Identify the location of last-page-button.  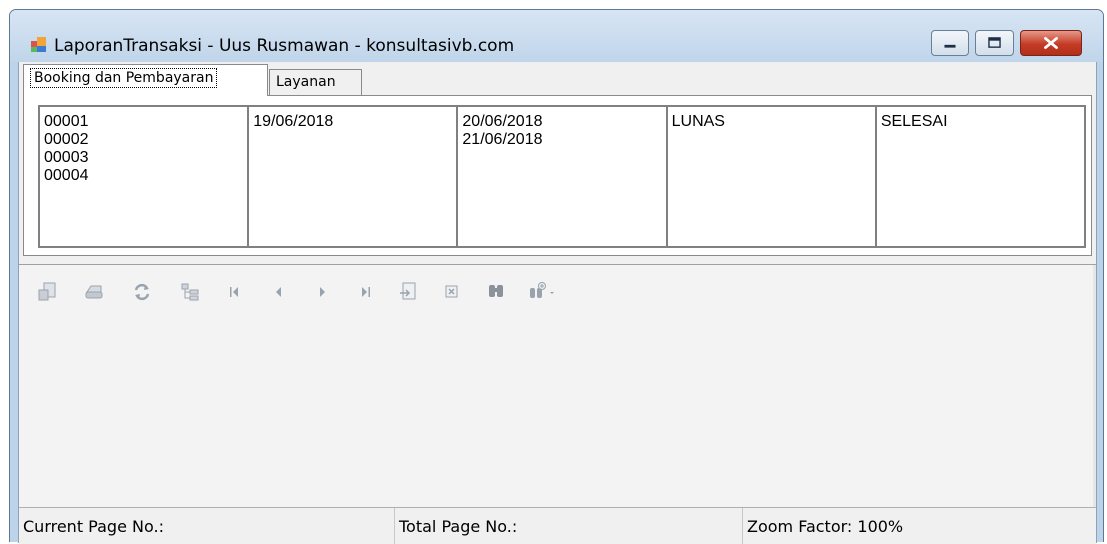
(365, 292).